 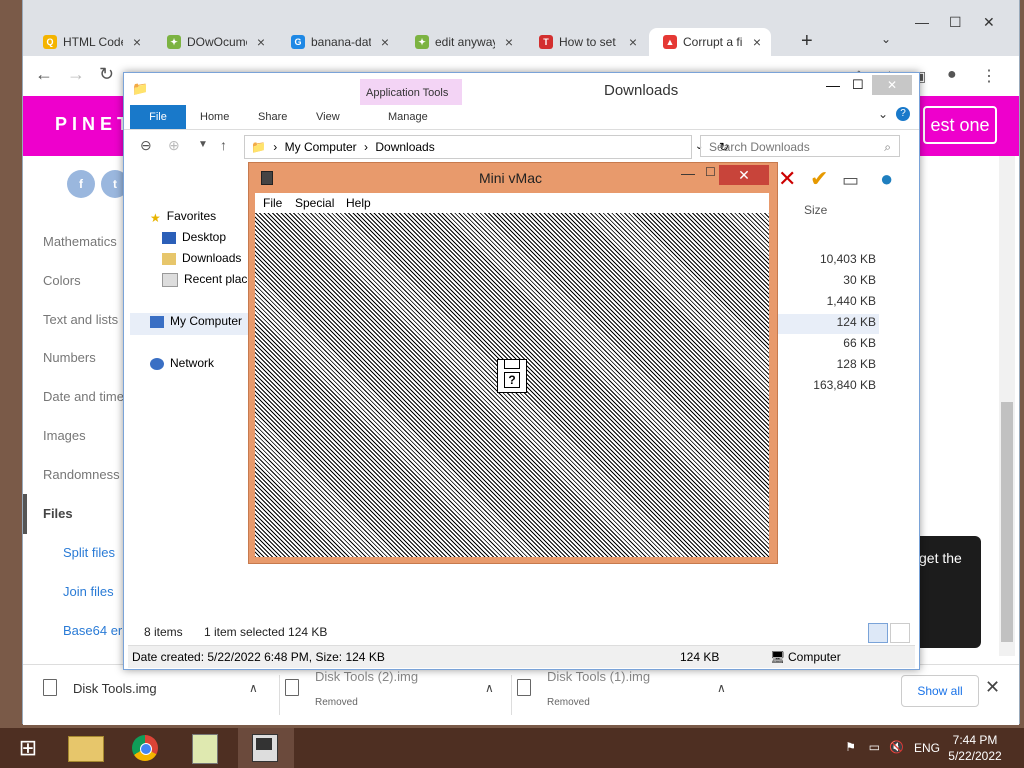 What do you see at coordinates (820, 385) in the screenshot?
I see `file-size: 163,840 KB` at bounding box center [820, 385].